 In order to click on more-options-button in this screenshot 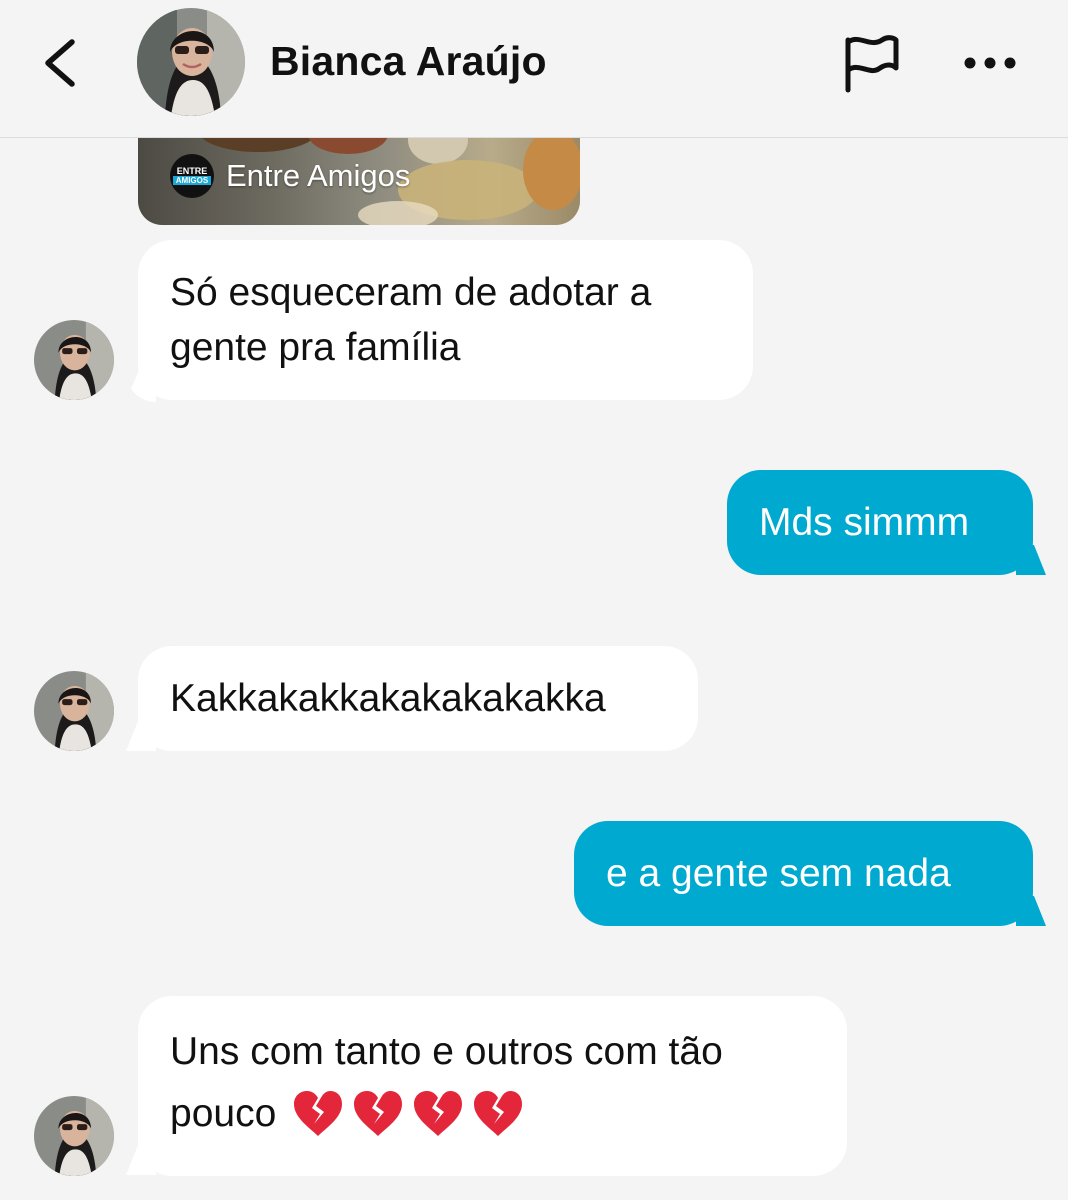, I will do `click(990, 63)`.